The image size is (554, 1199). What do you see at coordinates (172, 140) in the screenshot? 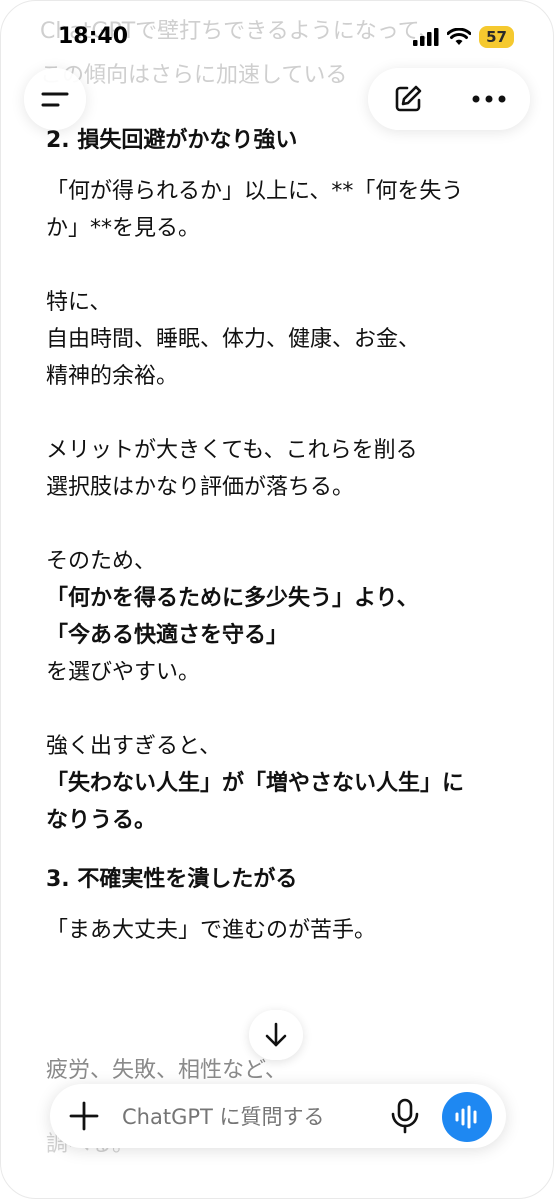
I see `section-heading: 2. 損失回避がかなり強い` at bounding box center [172, 140].